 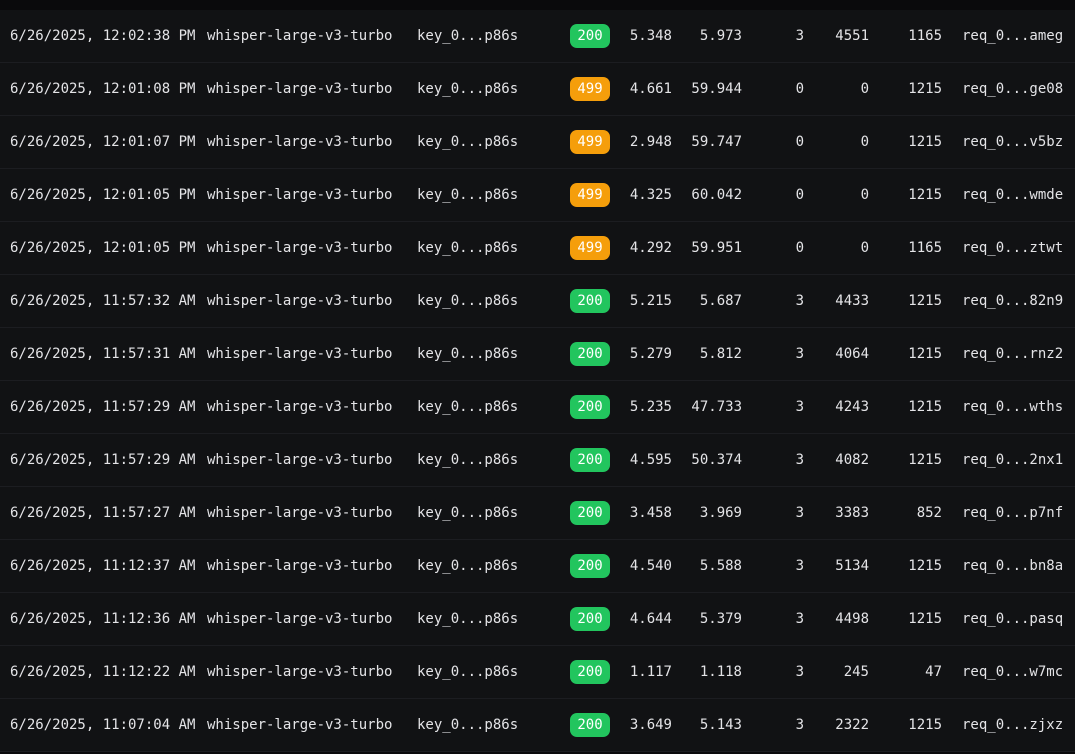 I want to click on metric-1: 1.117, so click(x=650, y=672).